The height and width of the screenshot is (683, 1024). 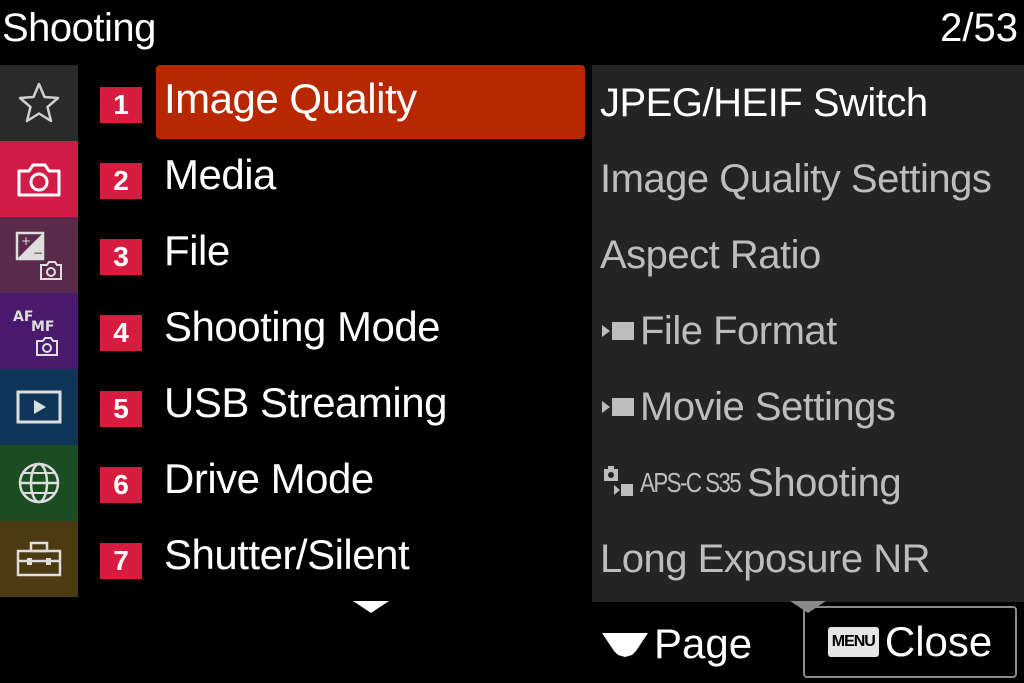 What do you see at coordinates (768, 406) in the screenshot?
I see `submenu-item-label: Movie Settings` at bounding box center [768, 406].